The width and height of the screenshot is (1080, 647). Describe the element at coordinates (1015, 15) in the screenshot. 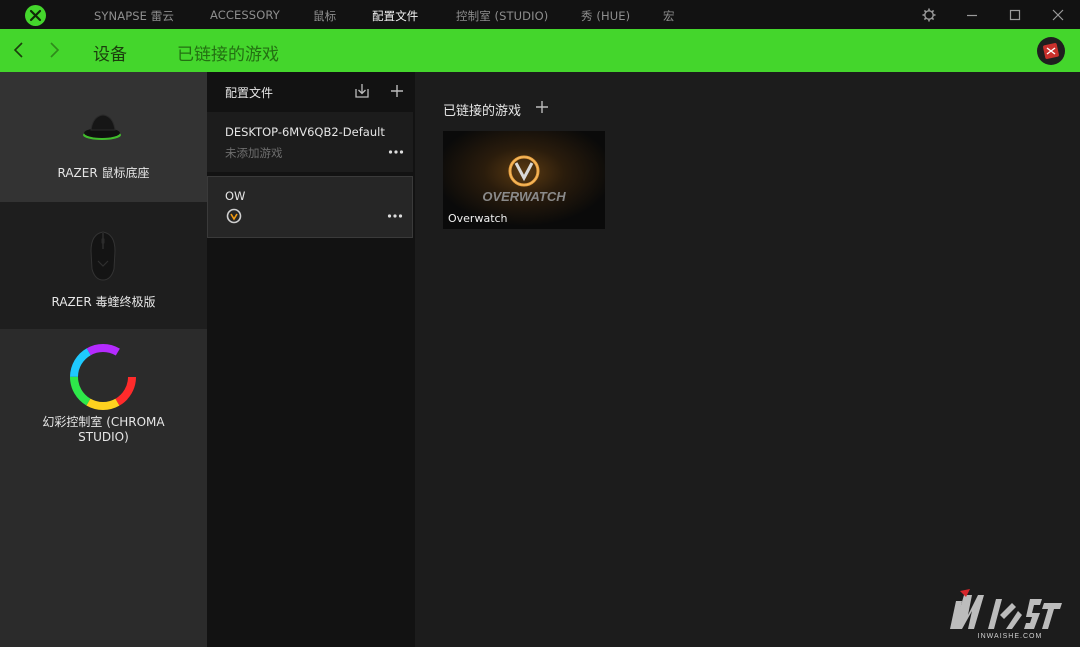

I see `maximize-icon` at that location.